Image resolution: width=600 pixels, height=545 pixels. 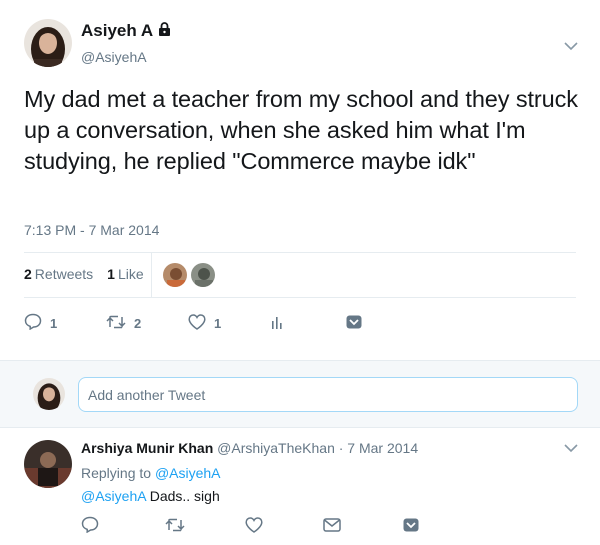 I want to click on author-handle: @AsiyehA, so click(x=114, y=57).